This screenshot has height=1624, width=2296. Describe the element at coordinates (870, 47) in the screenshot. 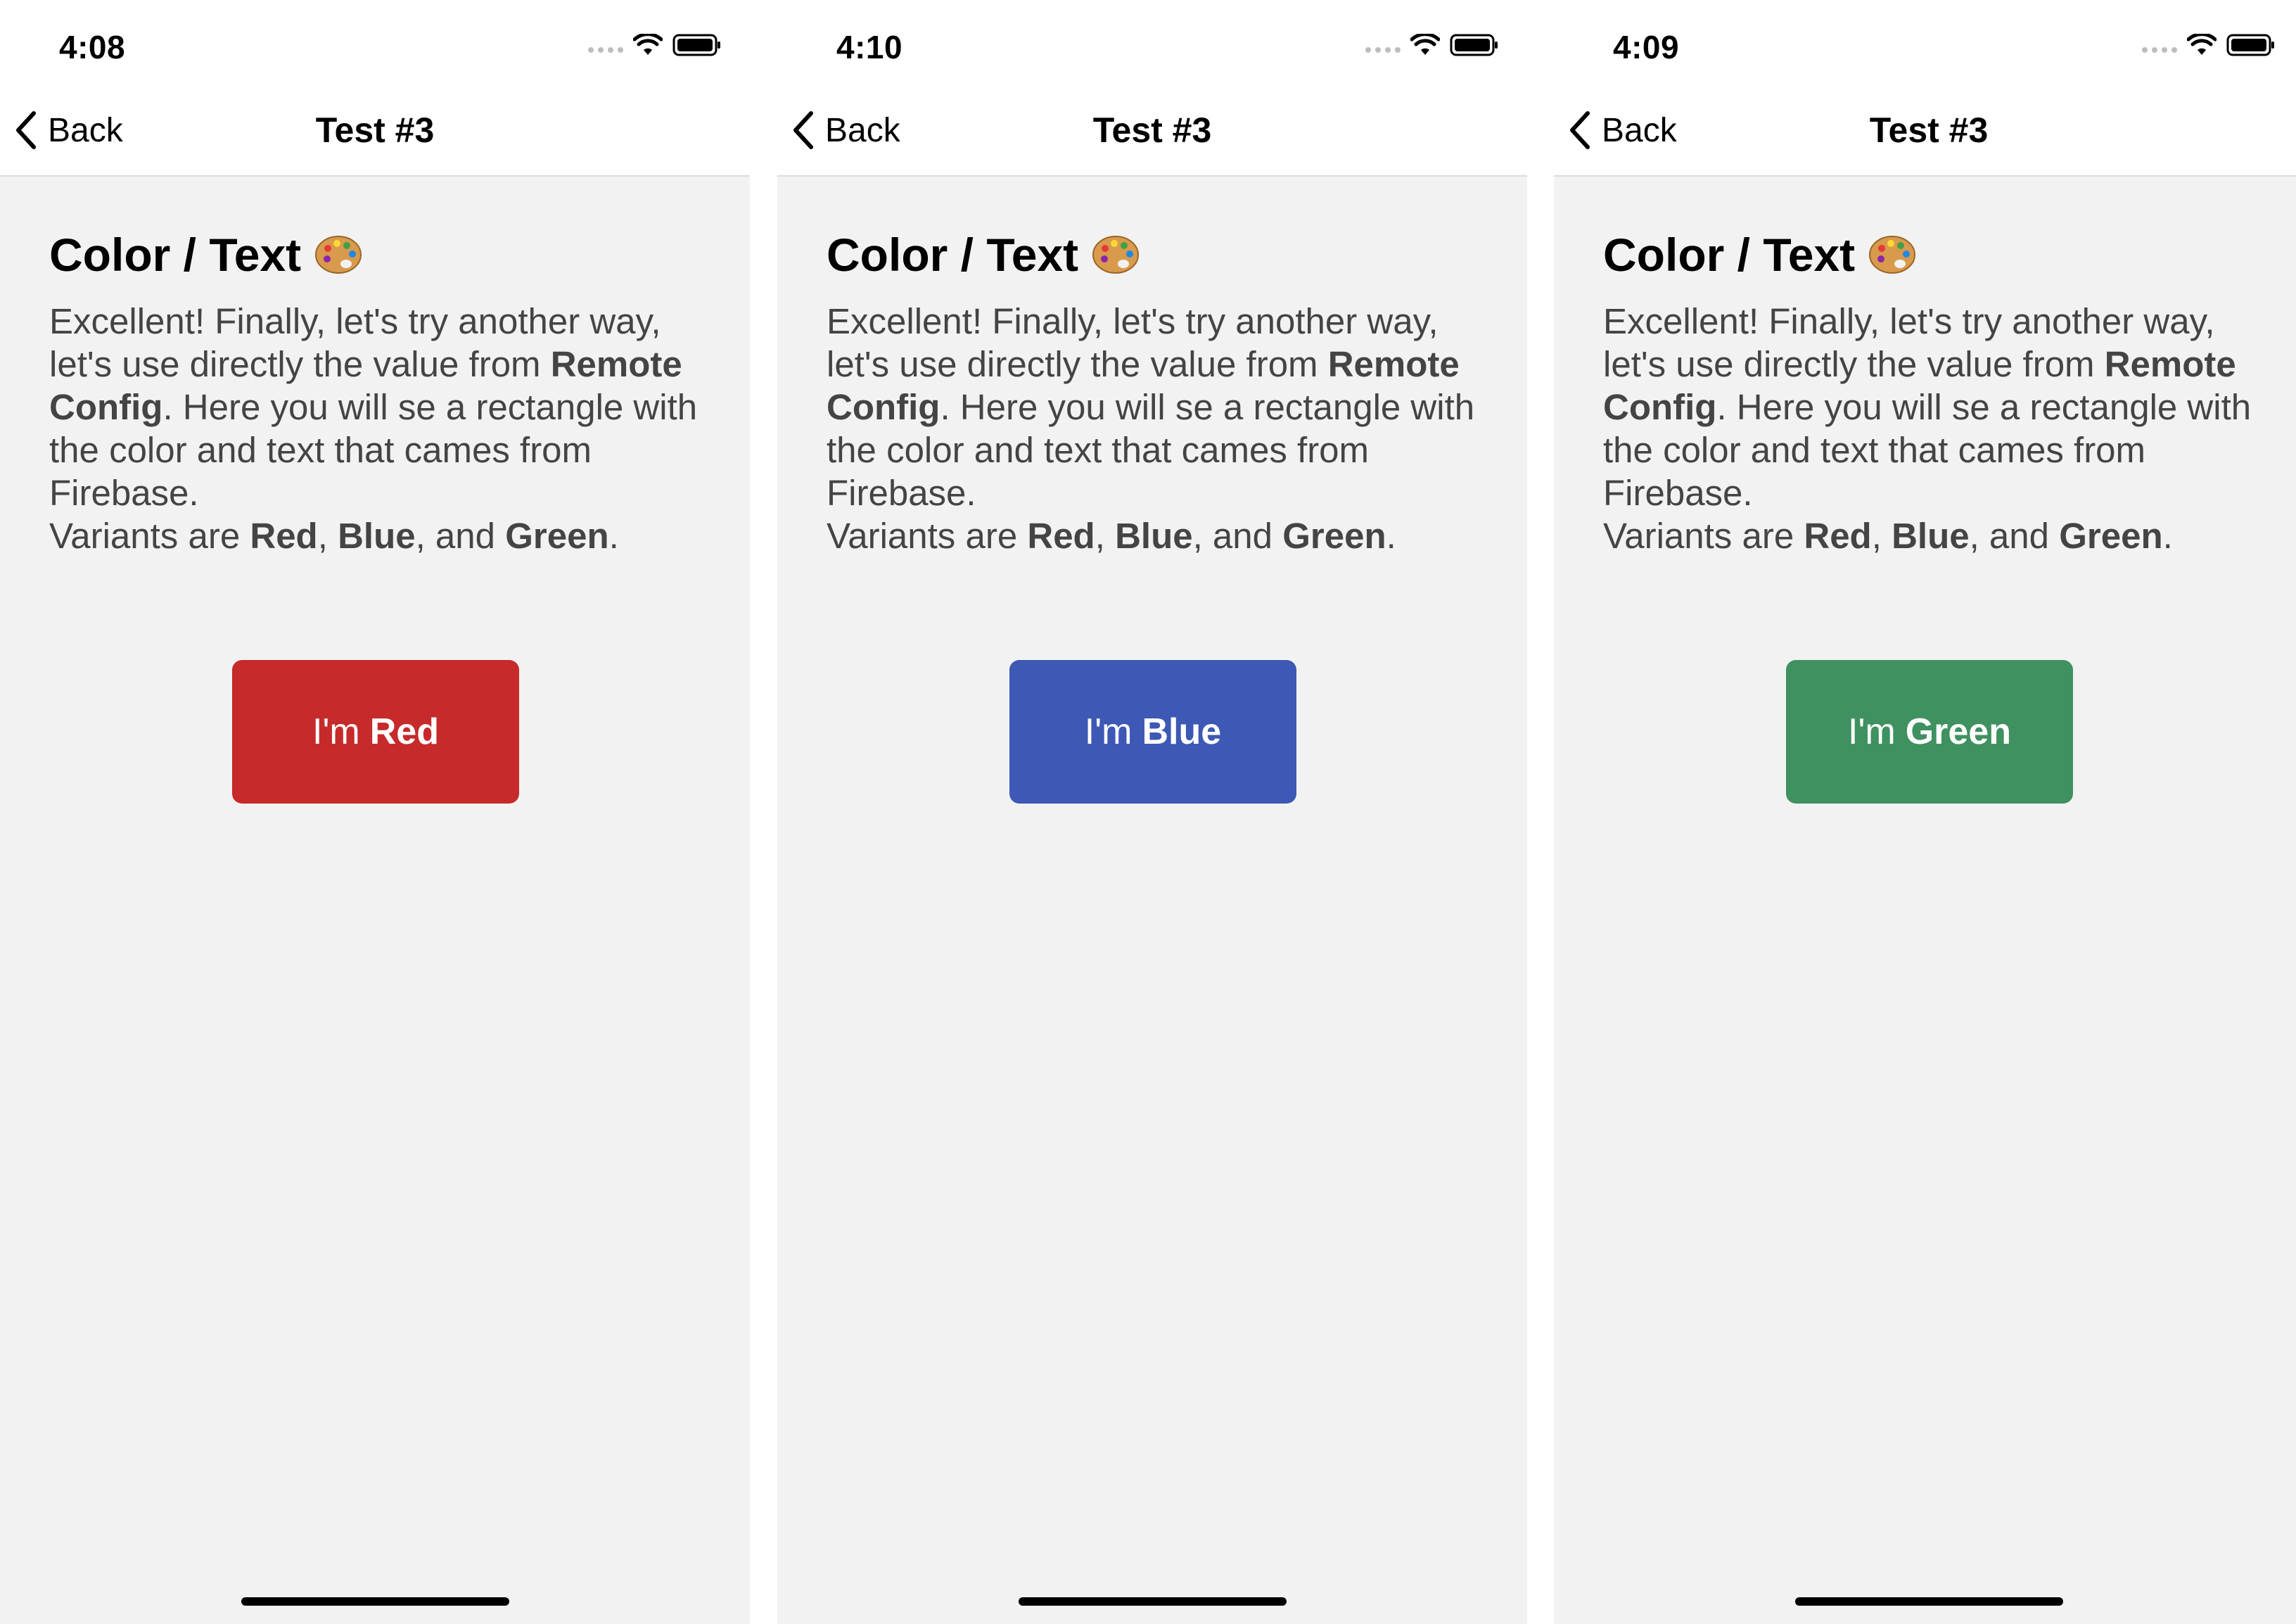

I see `status-time: 4:10` at that location.